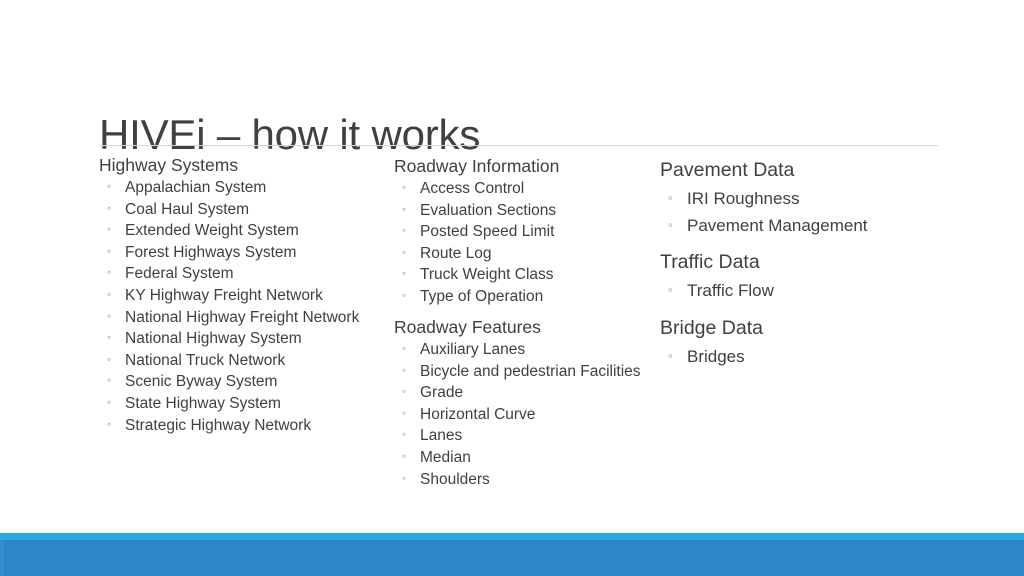 This screenshot has width=1024, height=576. Describe the element at coordinates (218, 425) in the screenshot. I see `list-item-label: Strategic Highway Network` at that location.